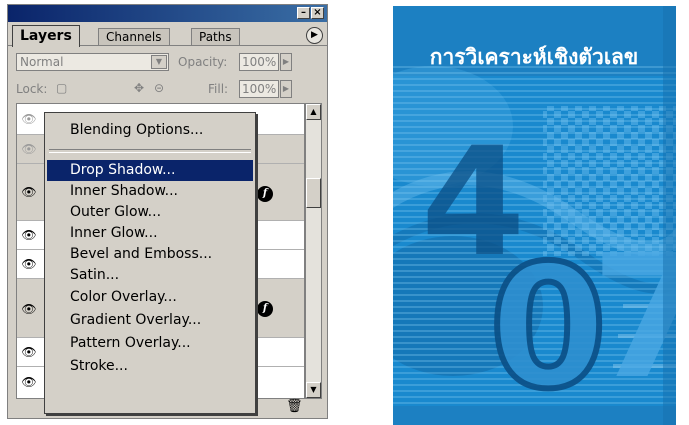 Image resolution: width=689 pixels, height=425 pixels. What do you see at coordinates (159, 62) in the screenshot?
I see `chevron-down-icon: ▼` at bounding box center [159, 62].